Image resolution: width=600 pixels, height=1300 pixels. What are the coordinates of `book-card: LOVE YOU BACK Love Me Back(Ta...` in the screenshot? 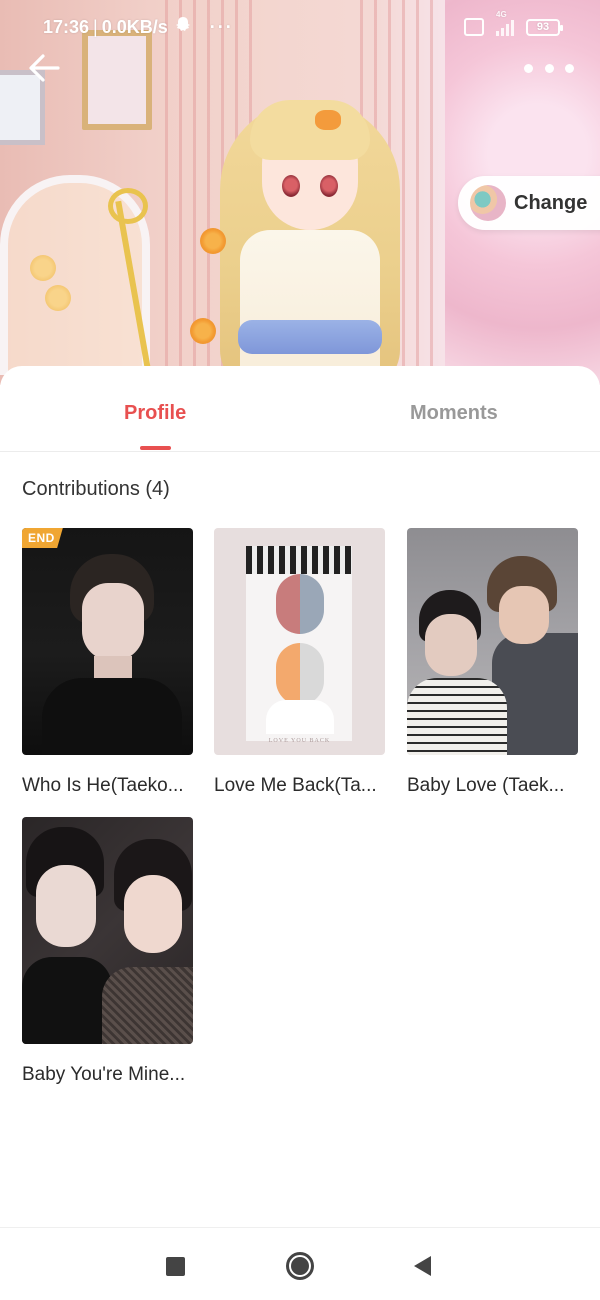 It's located at (299, 662).